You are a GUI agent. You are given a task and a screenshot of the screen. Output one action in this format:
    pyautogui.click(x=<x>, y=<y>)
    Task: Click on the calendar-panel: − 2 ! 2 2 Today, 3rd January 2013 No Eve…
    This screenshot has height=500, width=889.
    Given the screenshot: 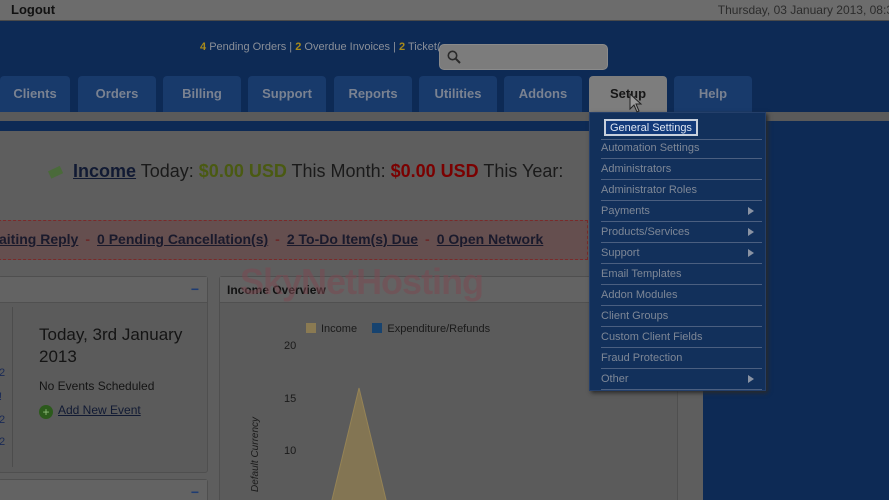 What is the action you would take?
    pyautogui.click(x=104, y=374)
    